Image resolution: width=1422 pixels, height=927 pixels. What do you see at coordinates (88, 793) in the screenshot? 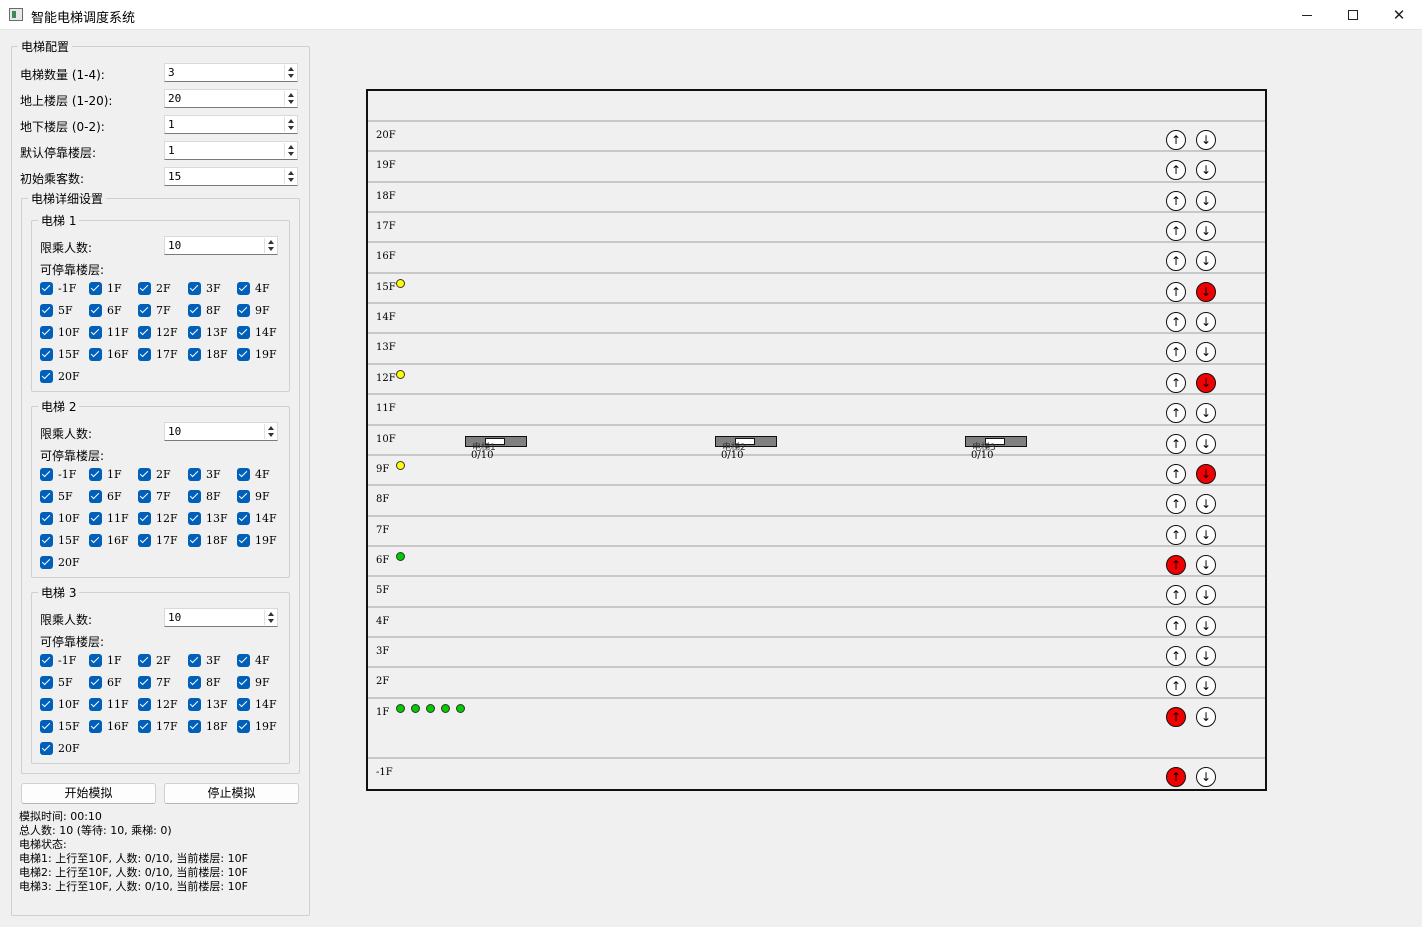
I see `start-simulation-button: 开始模拟` at bounding box center [88, 793].